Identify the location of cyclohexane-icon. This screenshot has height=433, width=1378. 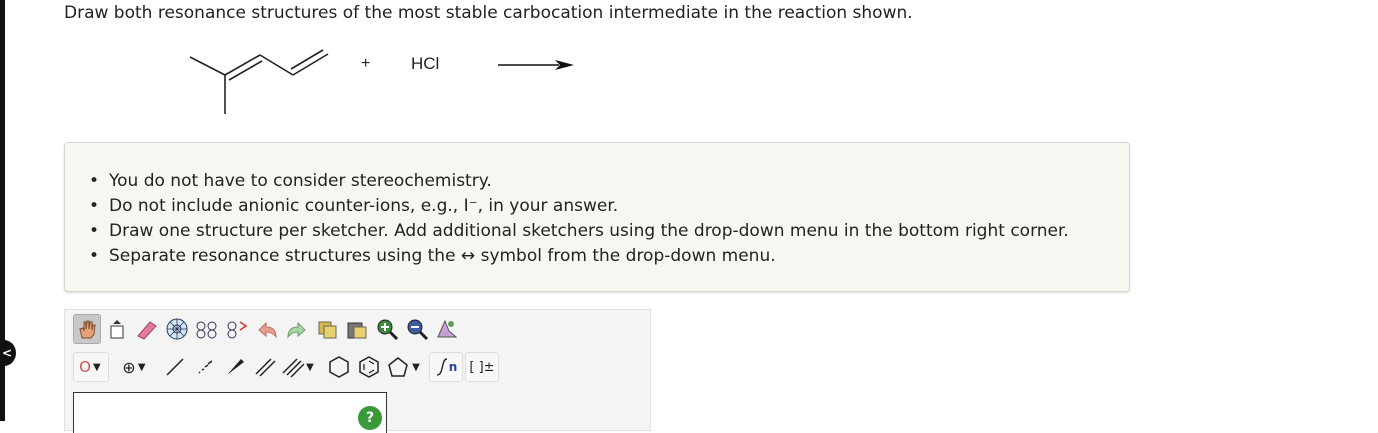
(339, 367).